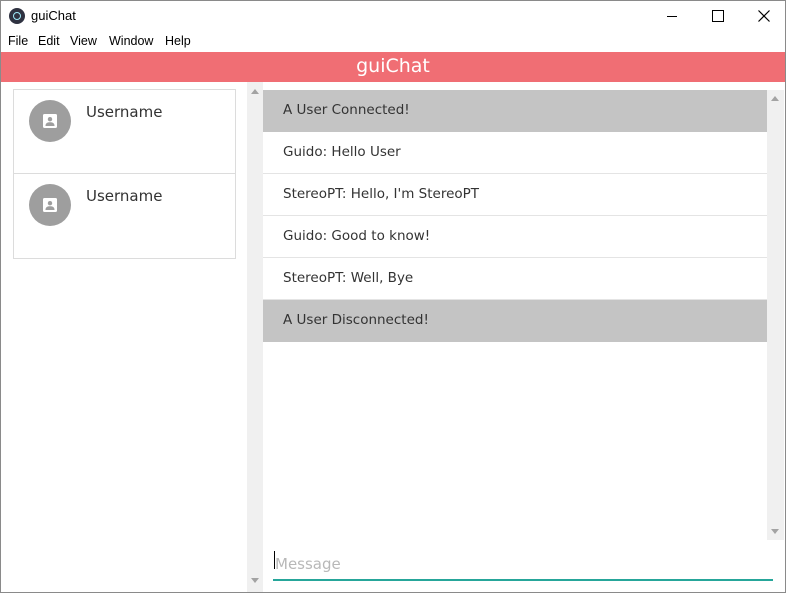  What do you see at coordinates (49, 41) in the screenshot?
I see `menu-edit: Edit` at bounding box center [49, 41].